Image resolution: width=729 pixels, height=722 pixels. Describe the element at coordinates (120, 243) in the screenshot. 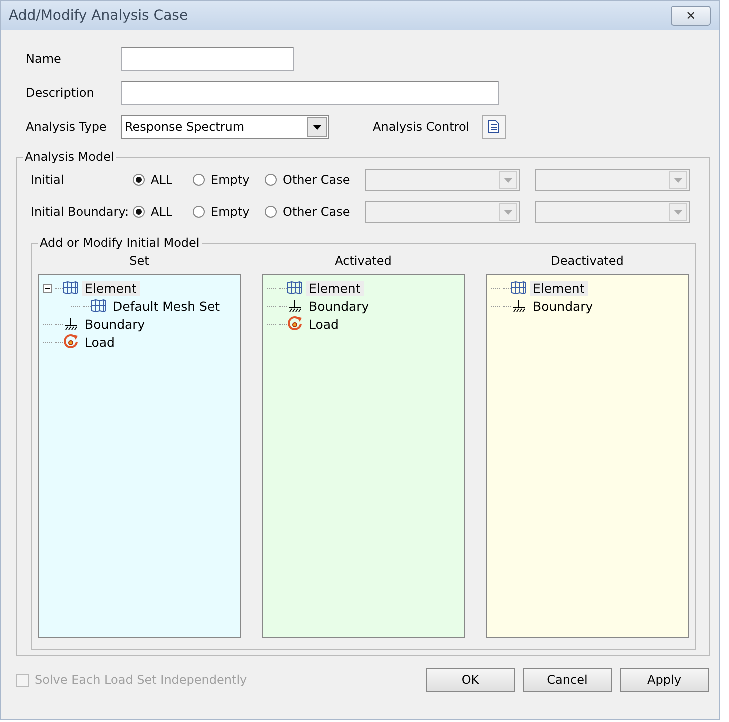

I see `group-title: Add or Modify Initial Model` at that location.